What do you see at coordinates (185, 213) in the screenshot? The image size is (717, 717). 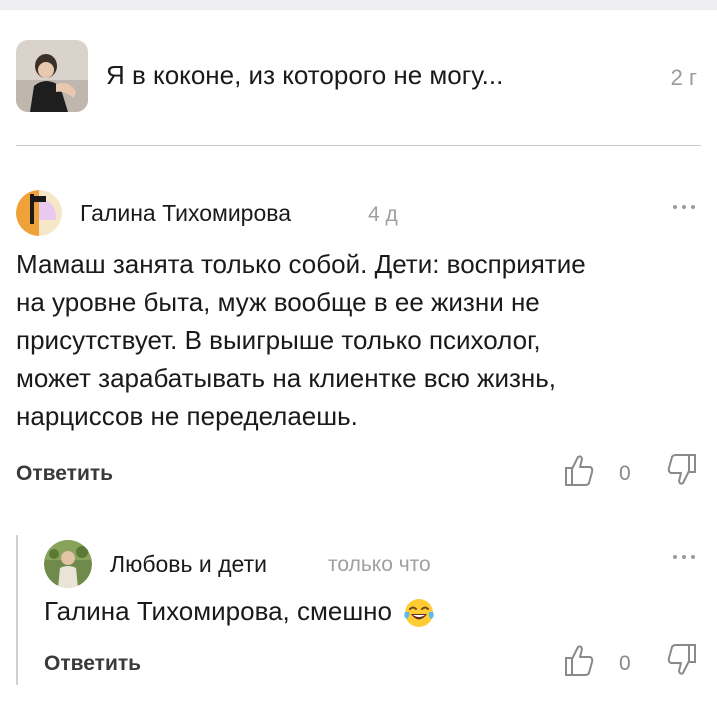 I see `comment-author: Галина Тихомирова` at bounding box center [185, 213].